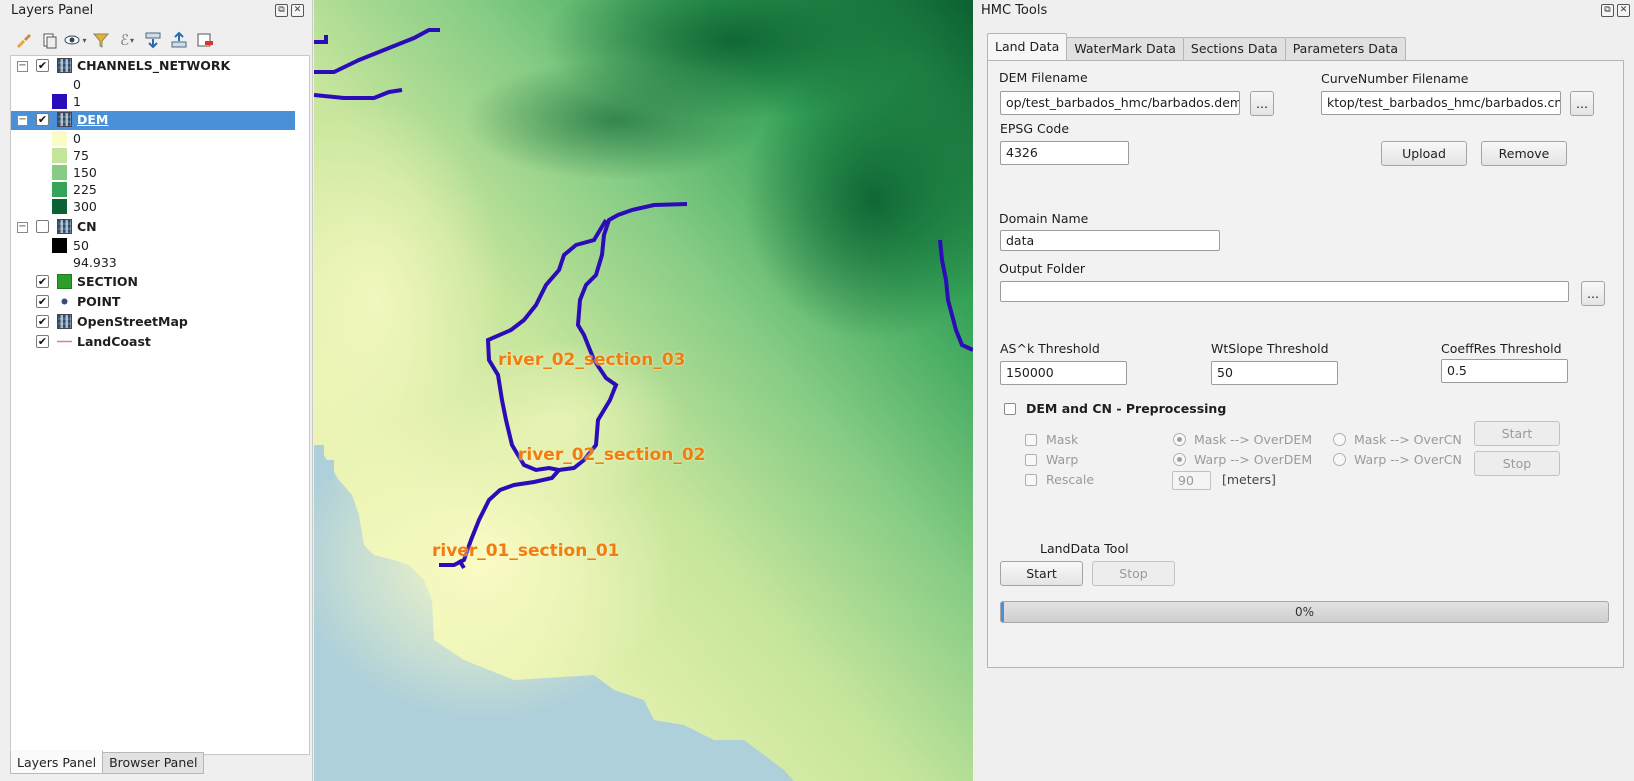 This screenshot has height=781, width=1634. Describe the element at coordinates (107, 281) in the screenshot. I see `layer-name-section: SECTION` at that location.